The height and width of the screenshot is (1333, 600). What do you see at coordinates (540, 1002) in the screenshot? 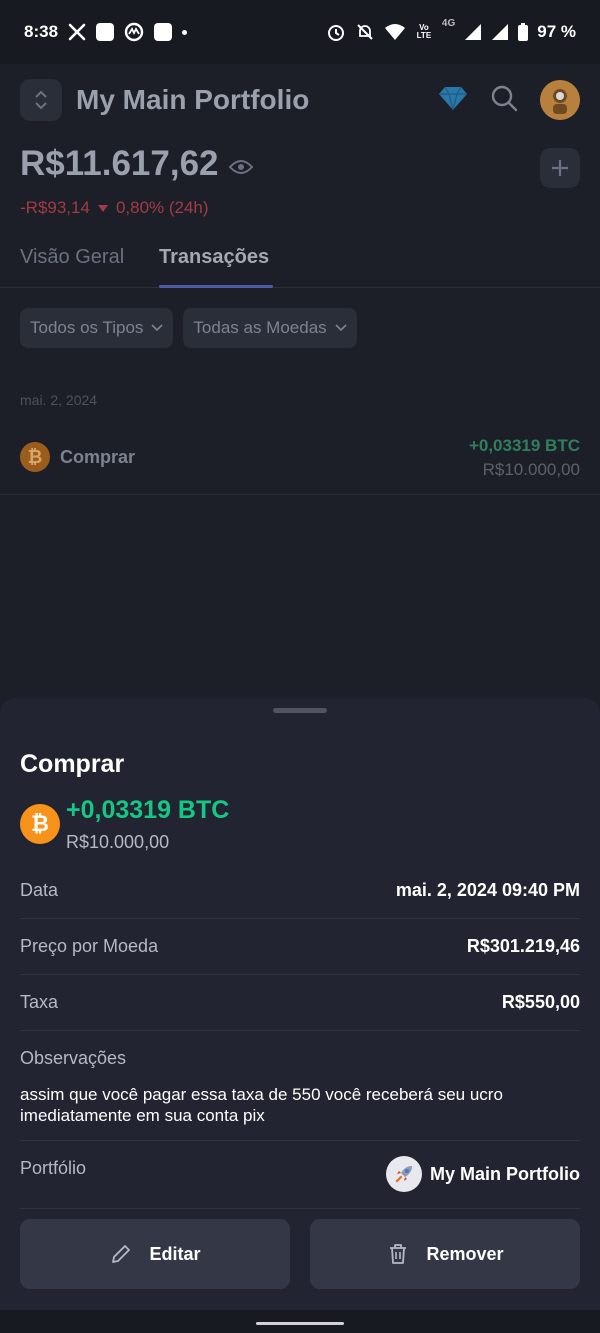
I see `fee-value: R$550,00` at bounding box center [540, 1002].